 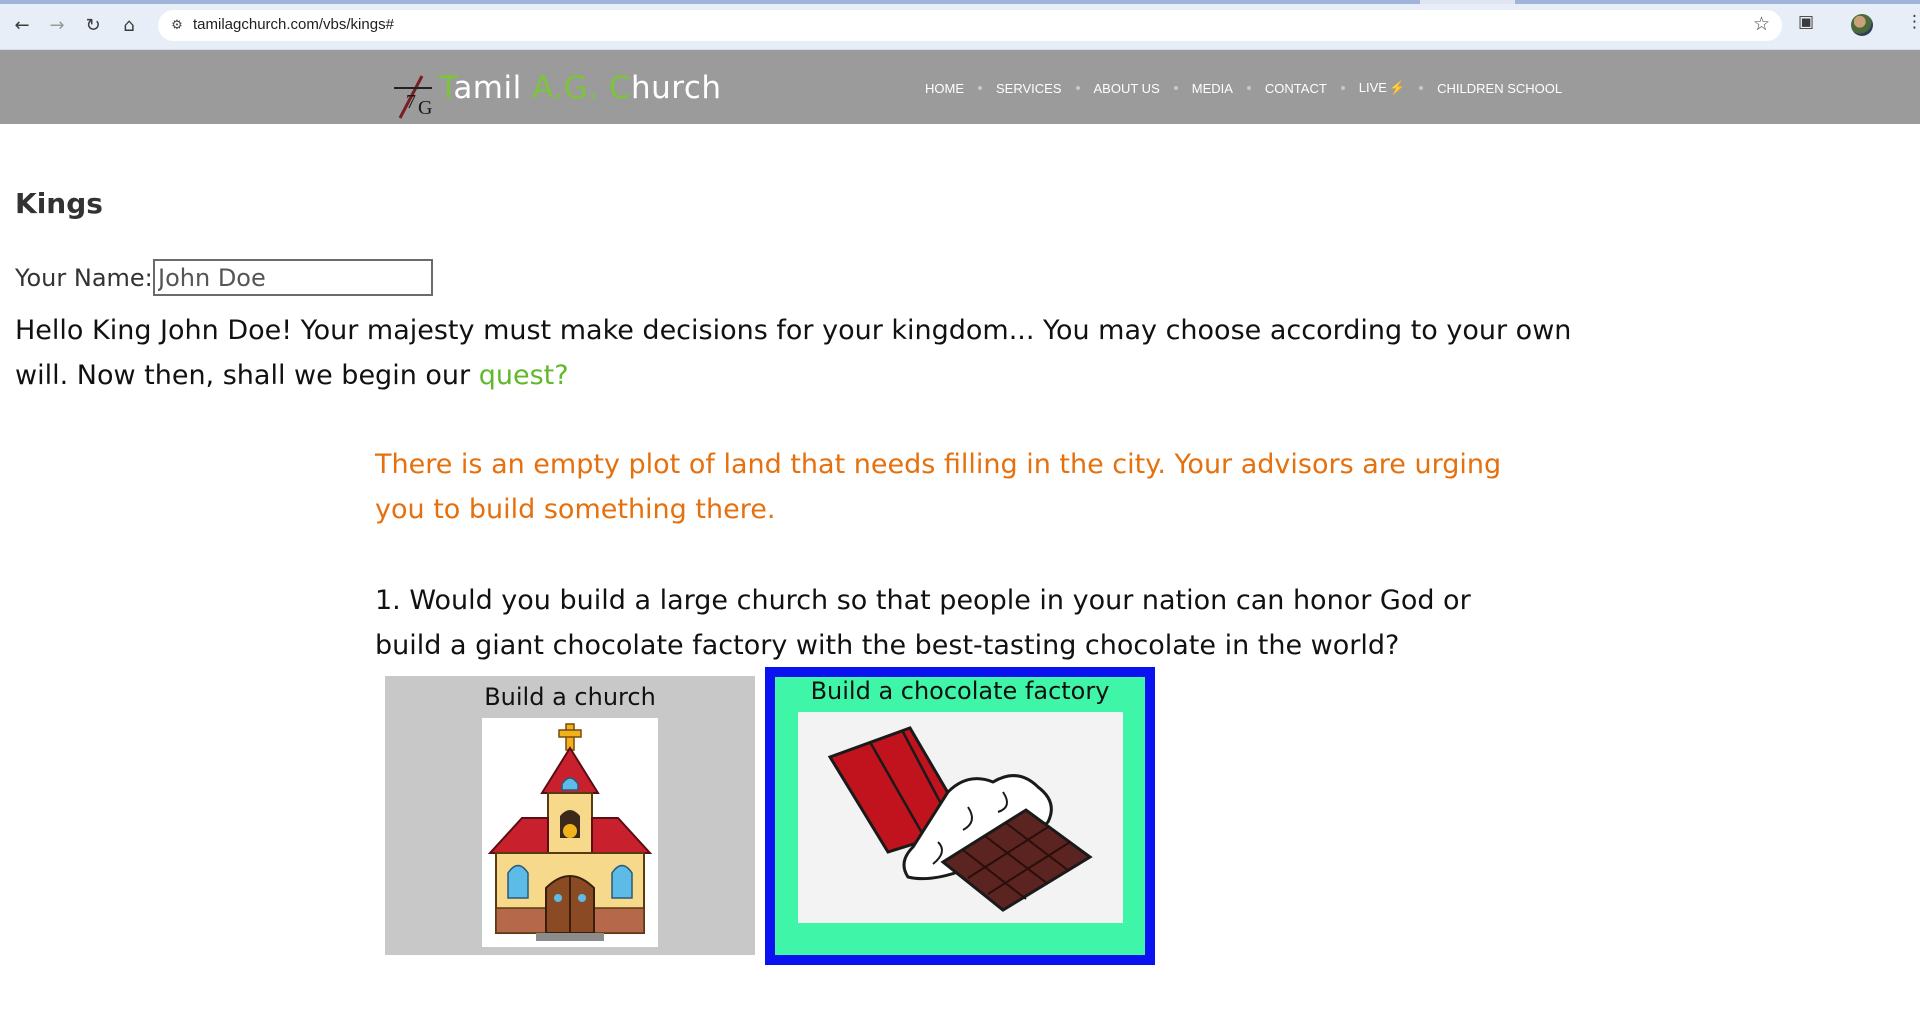 I want to click on address-bar: ⚙ tamilagchurch.com/vbs/kings# ☆, so click(x=970, y=25).